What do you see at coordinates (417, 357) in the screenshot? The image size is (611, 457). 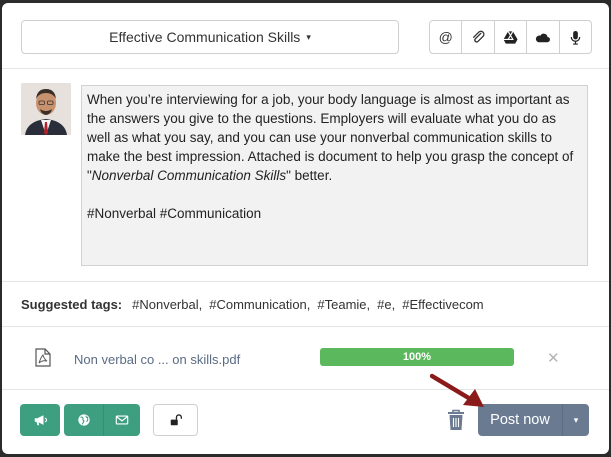 I see `upload-progress-bar: 100%` at bounding box center [417, 357].